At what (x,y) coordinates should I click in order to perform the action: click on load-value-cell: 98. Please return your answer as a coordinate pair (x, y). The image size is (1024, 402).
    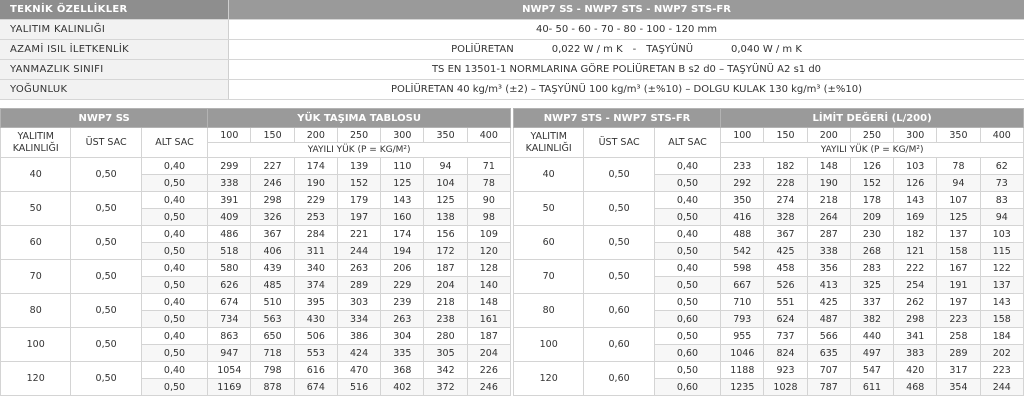
    Looking at the image, I should click on (489, 217).